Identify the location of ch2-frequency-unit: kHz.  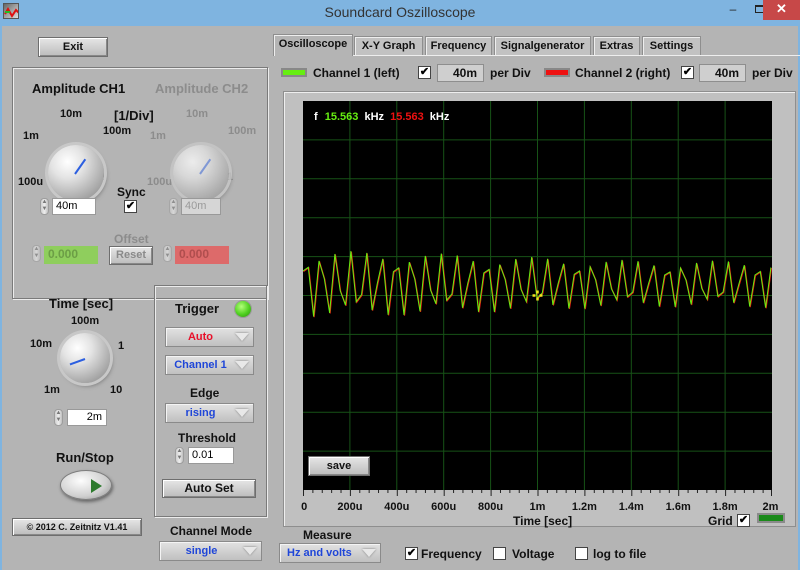
(439, 117).